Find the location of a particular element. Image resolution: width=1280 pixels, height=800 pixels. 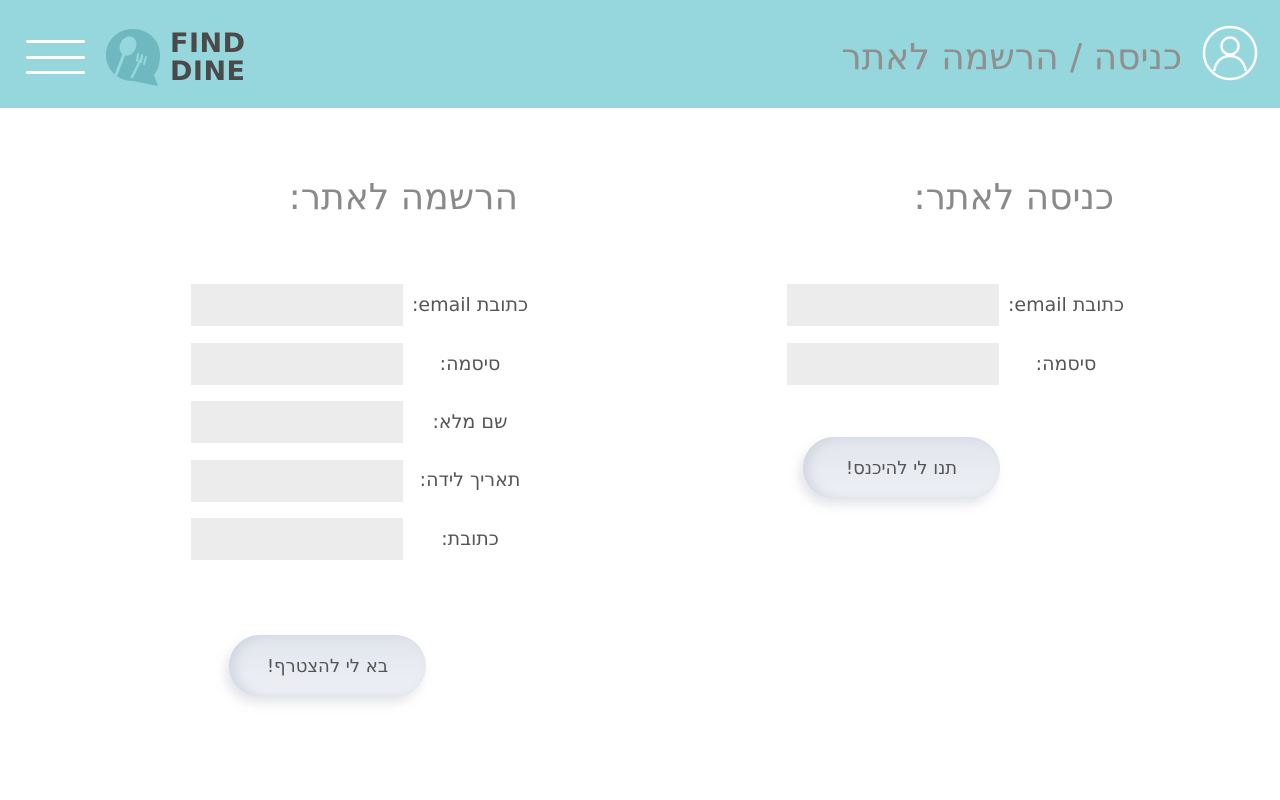

register-birthdate-label: תאריך לידה: is located at coordinates (470, 480).